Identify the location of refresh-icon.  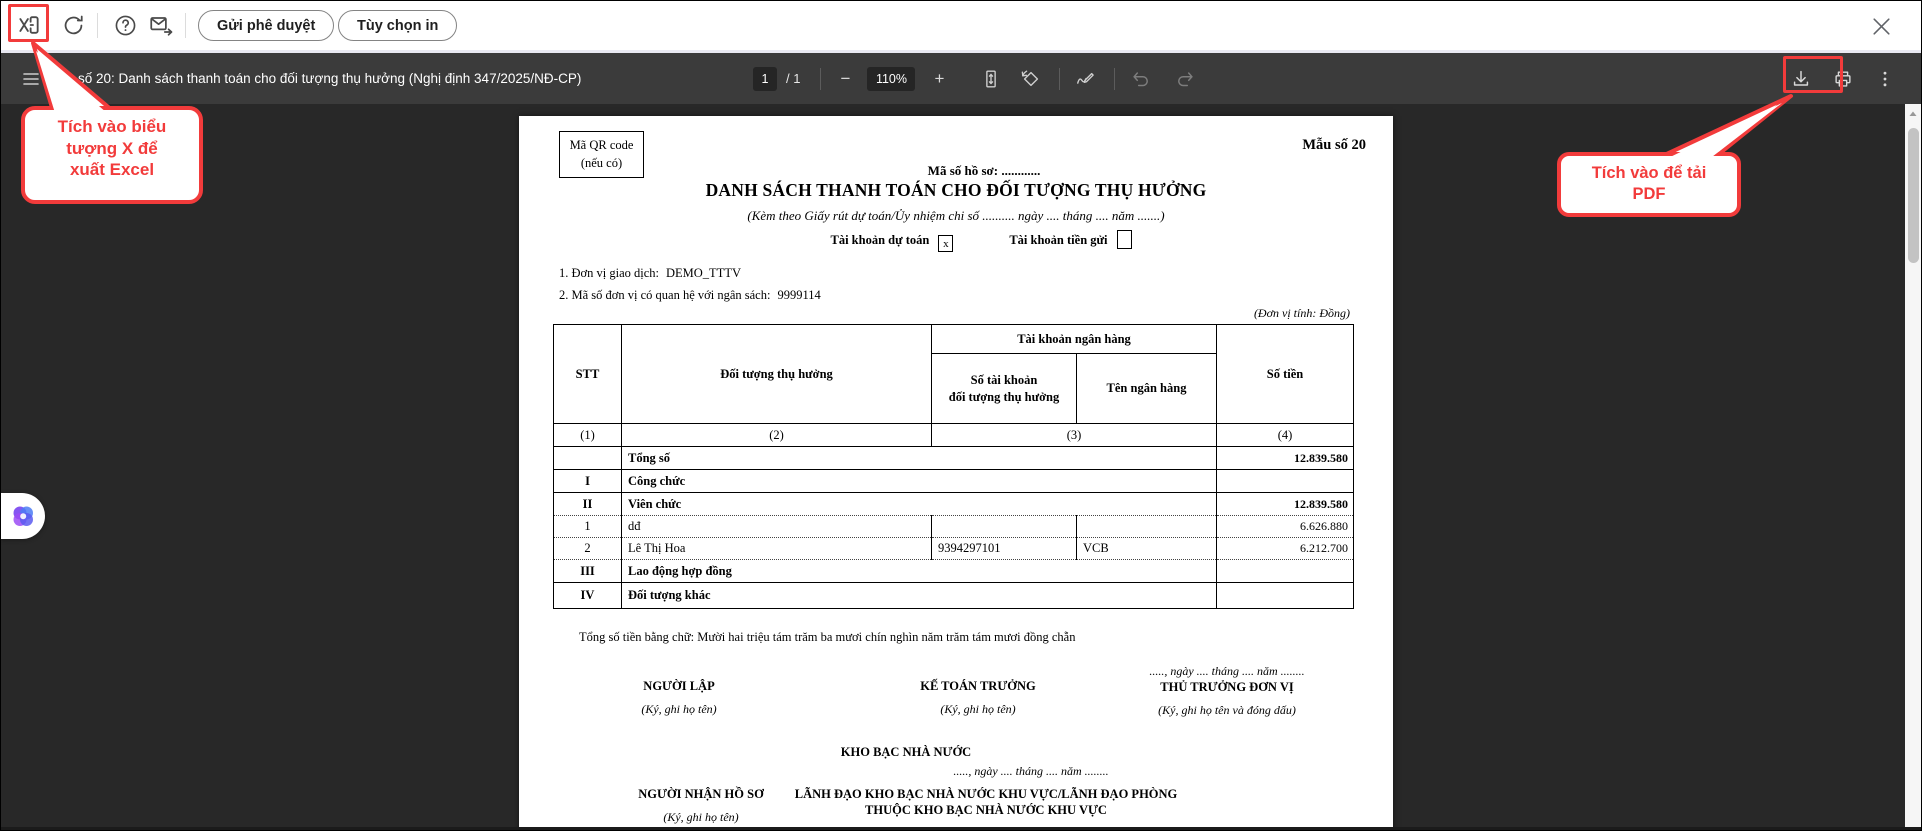
(73, 24).